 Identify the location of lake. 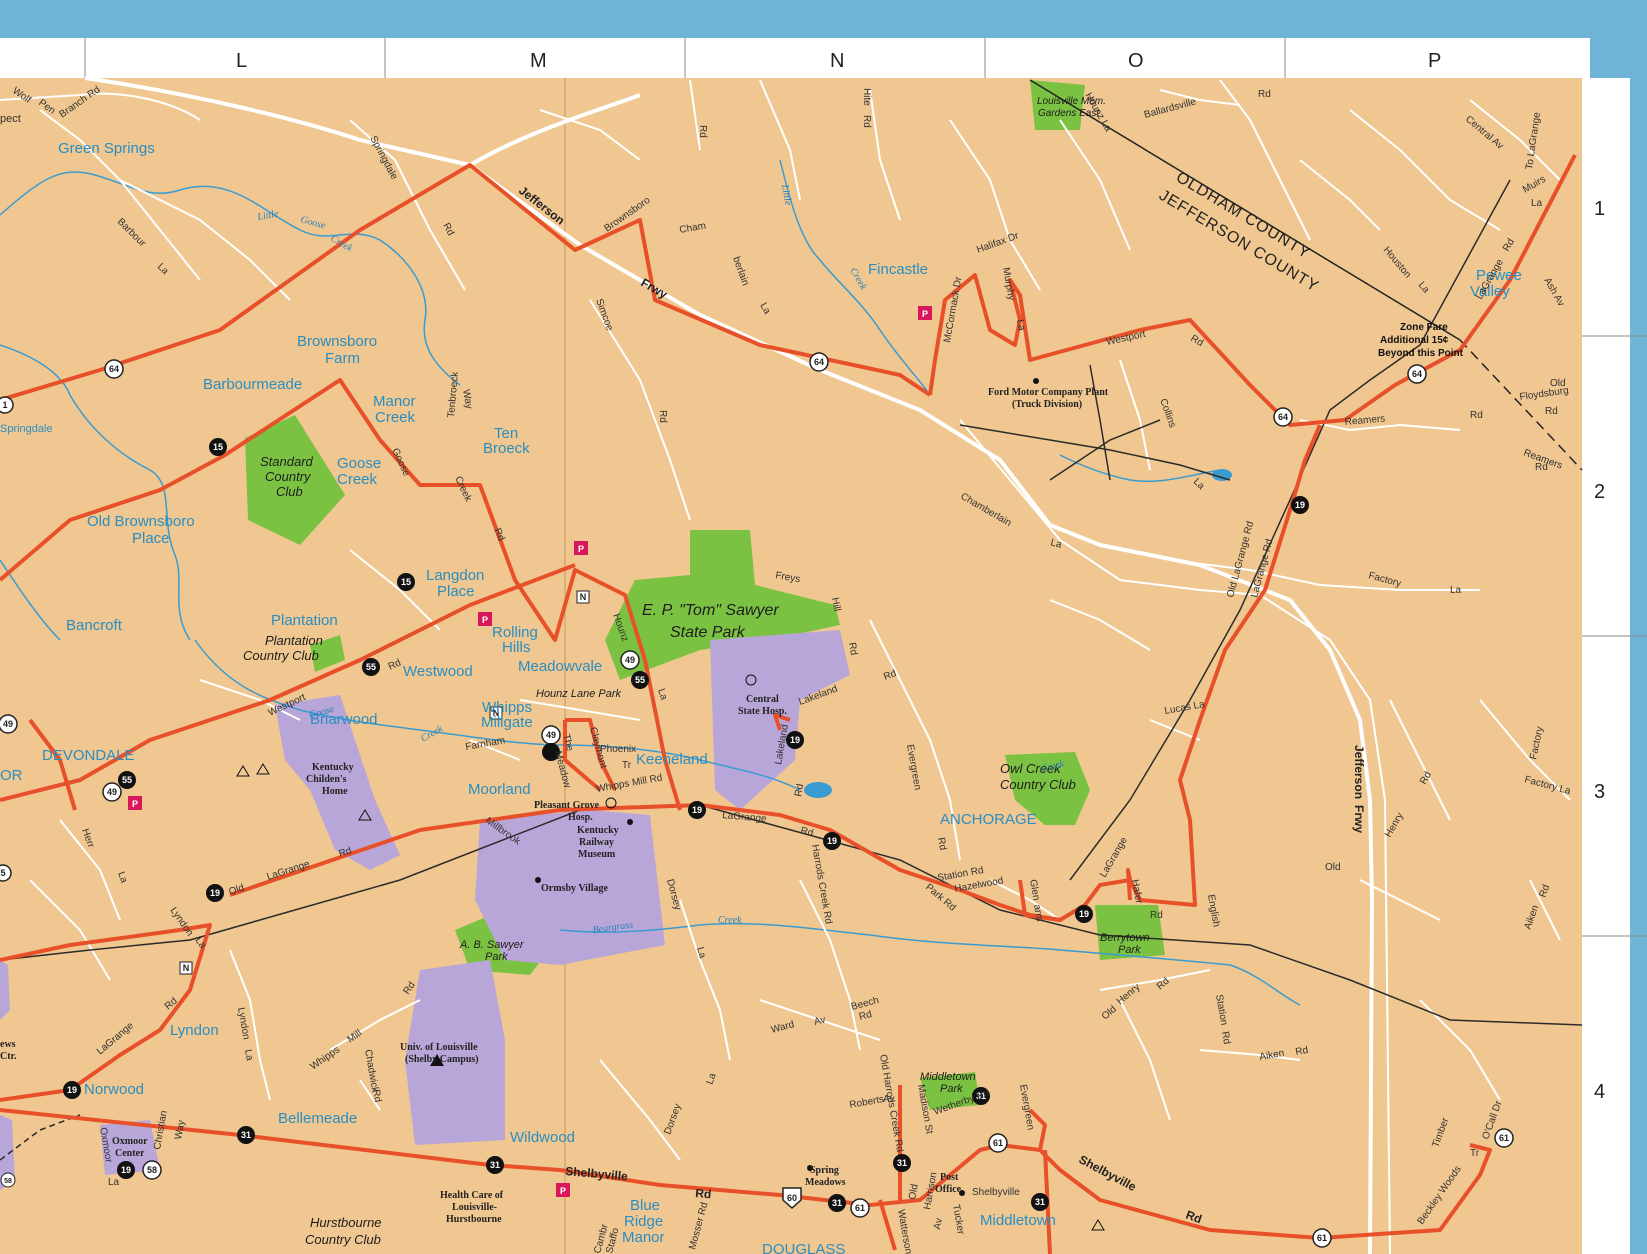
(818, 790).